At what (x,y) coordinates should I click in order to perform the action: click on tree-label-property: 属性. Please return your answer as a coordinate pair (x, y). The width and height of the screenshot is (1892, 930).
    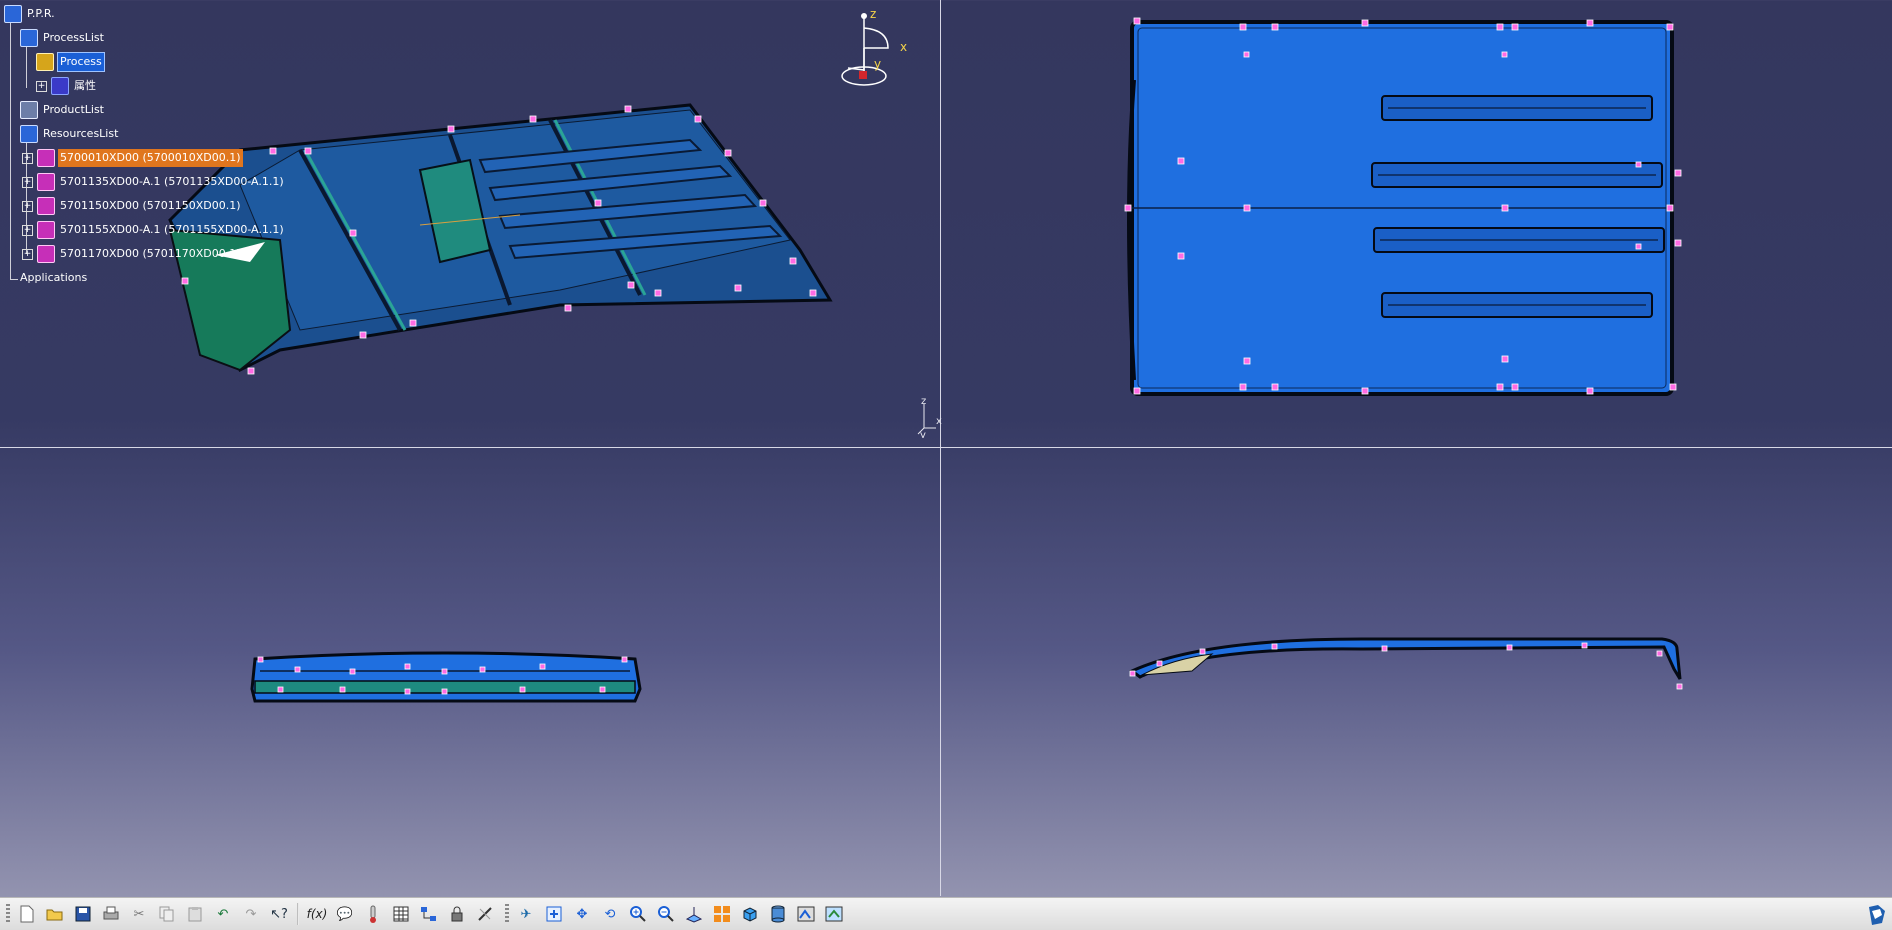
    Looking at the image, I should click on (85, 85).